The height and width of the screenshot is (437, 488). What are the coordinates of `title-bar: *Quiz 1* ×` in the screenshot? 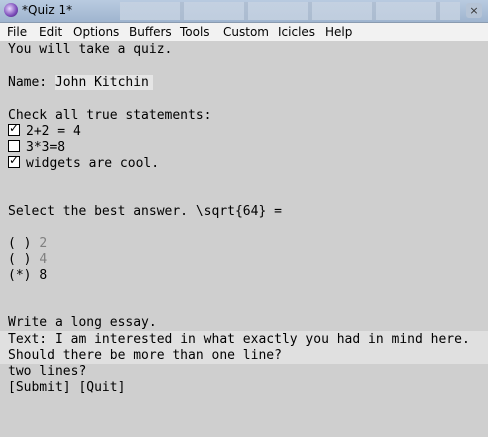 It's located at (244, 11).